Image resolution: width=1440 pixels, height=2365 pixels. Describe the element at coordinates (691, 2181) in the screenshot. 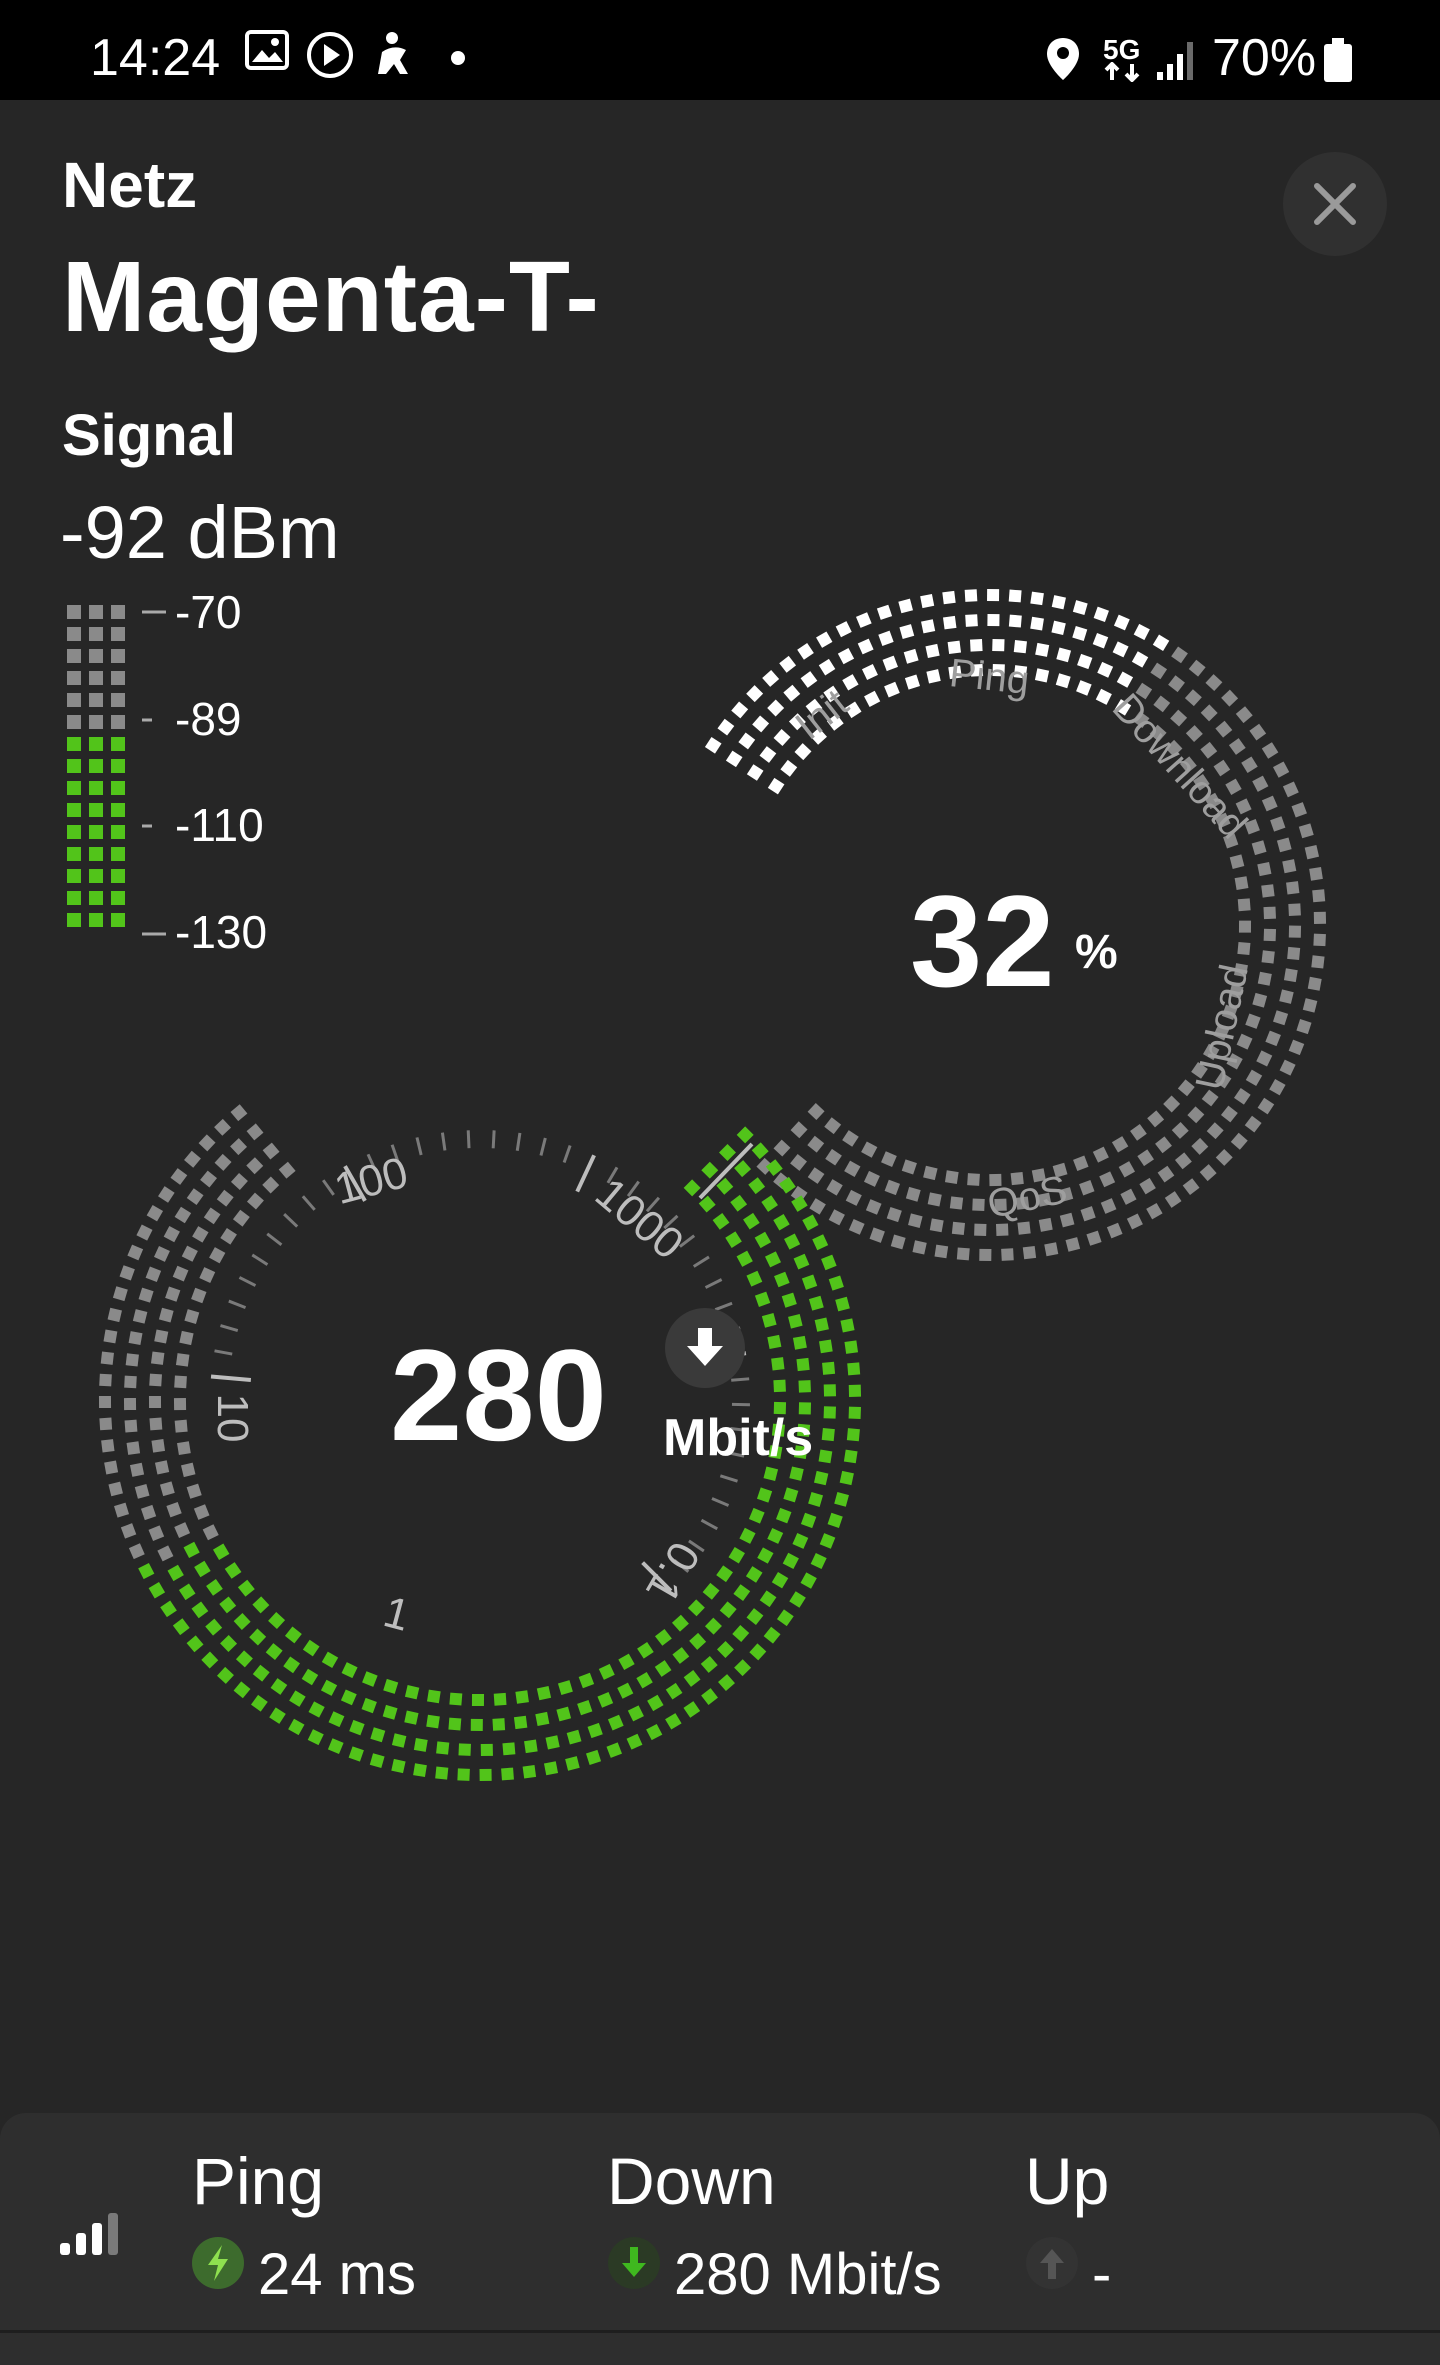

I see `down-label: Down` at that location.